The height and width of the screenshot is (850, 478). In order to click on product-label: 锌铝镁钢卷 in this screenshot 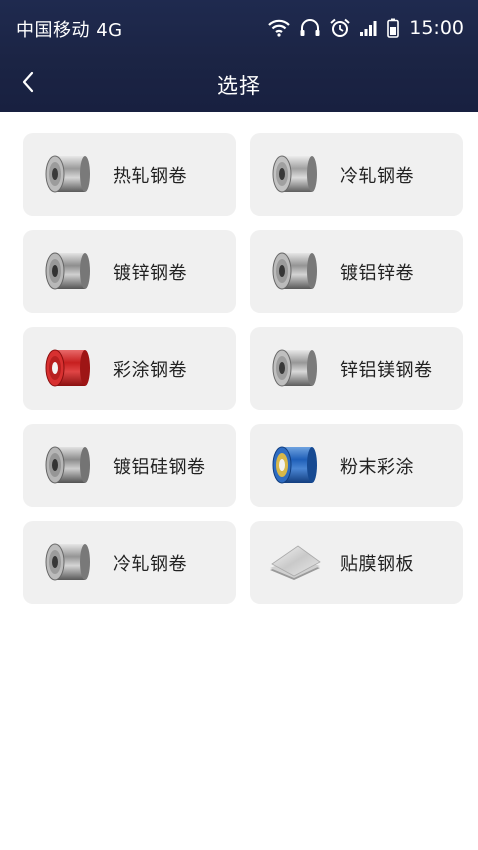, I will do `click(386, 370)`.